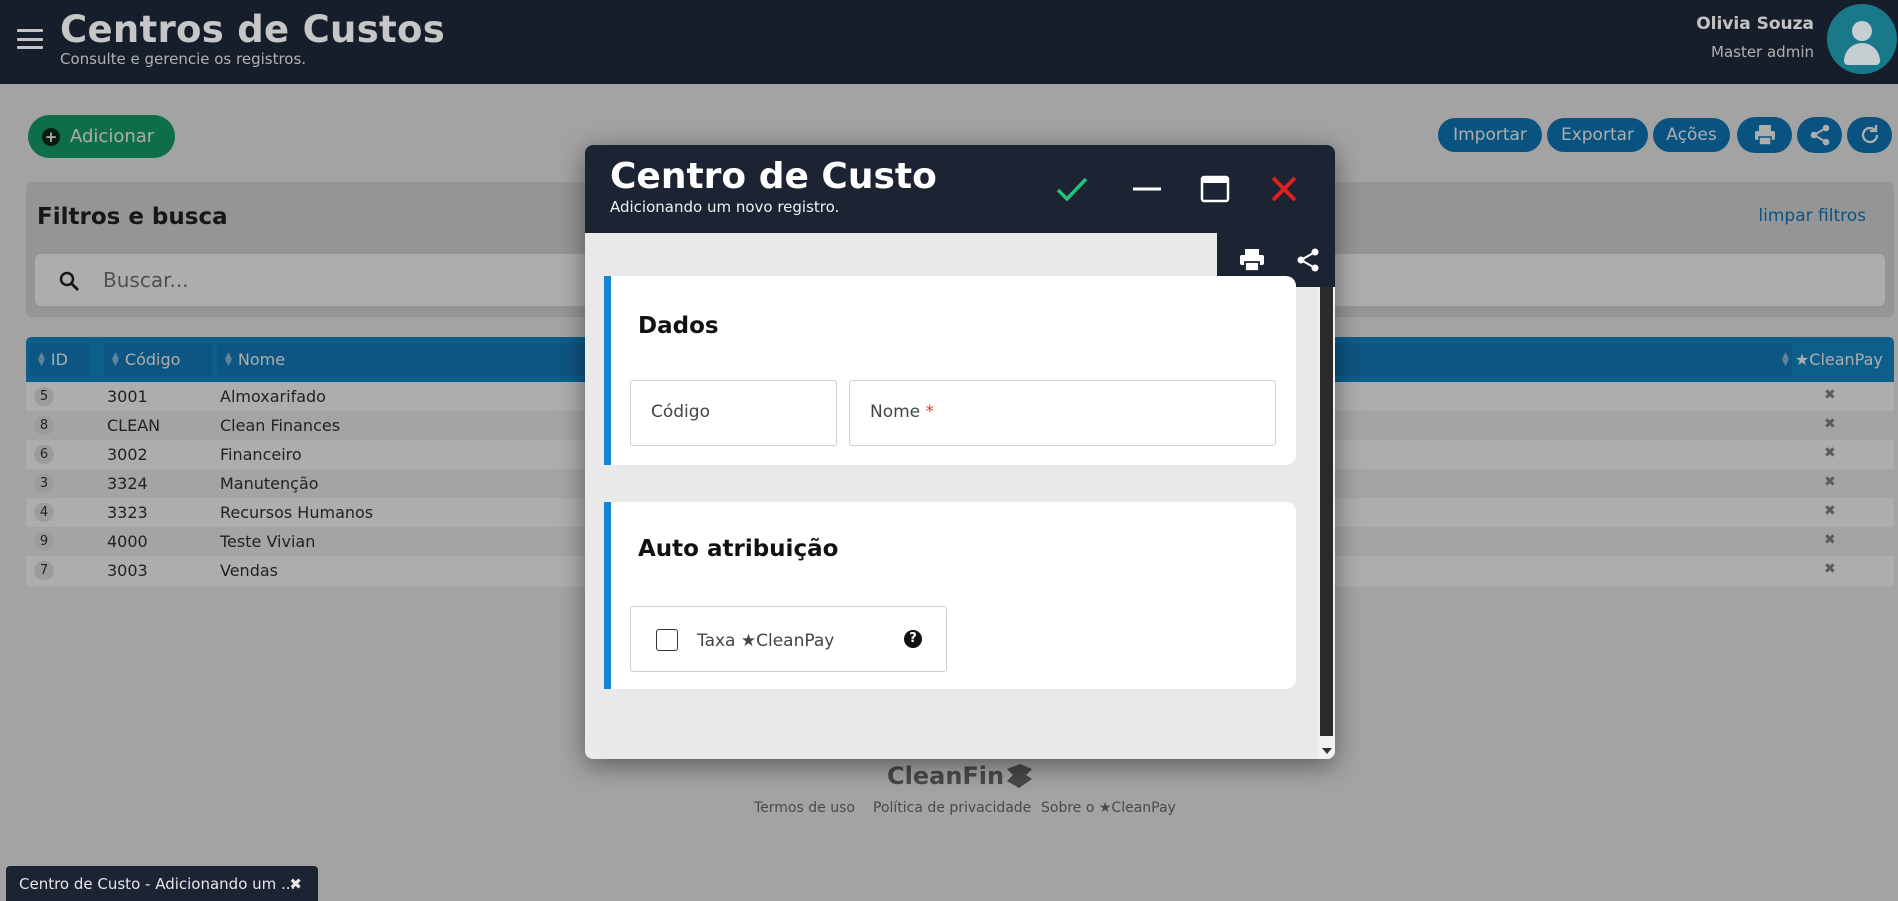 The width and height of the screenshot is (1898, 901). I want to click on modal-title: Centro de Custo, so click(773, 176).